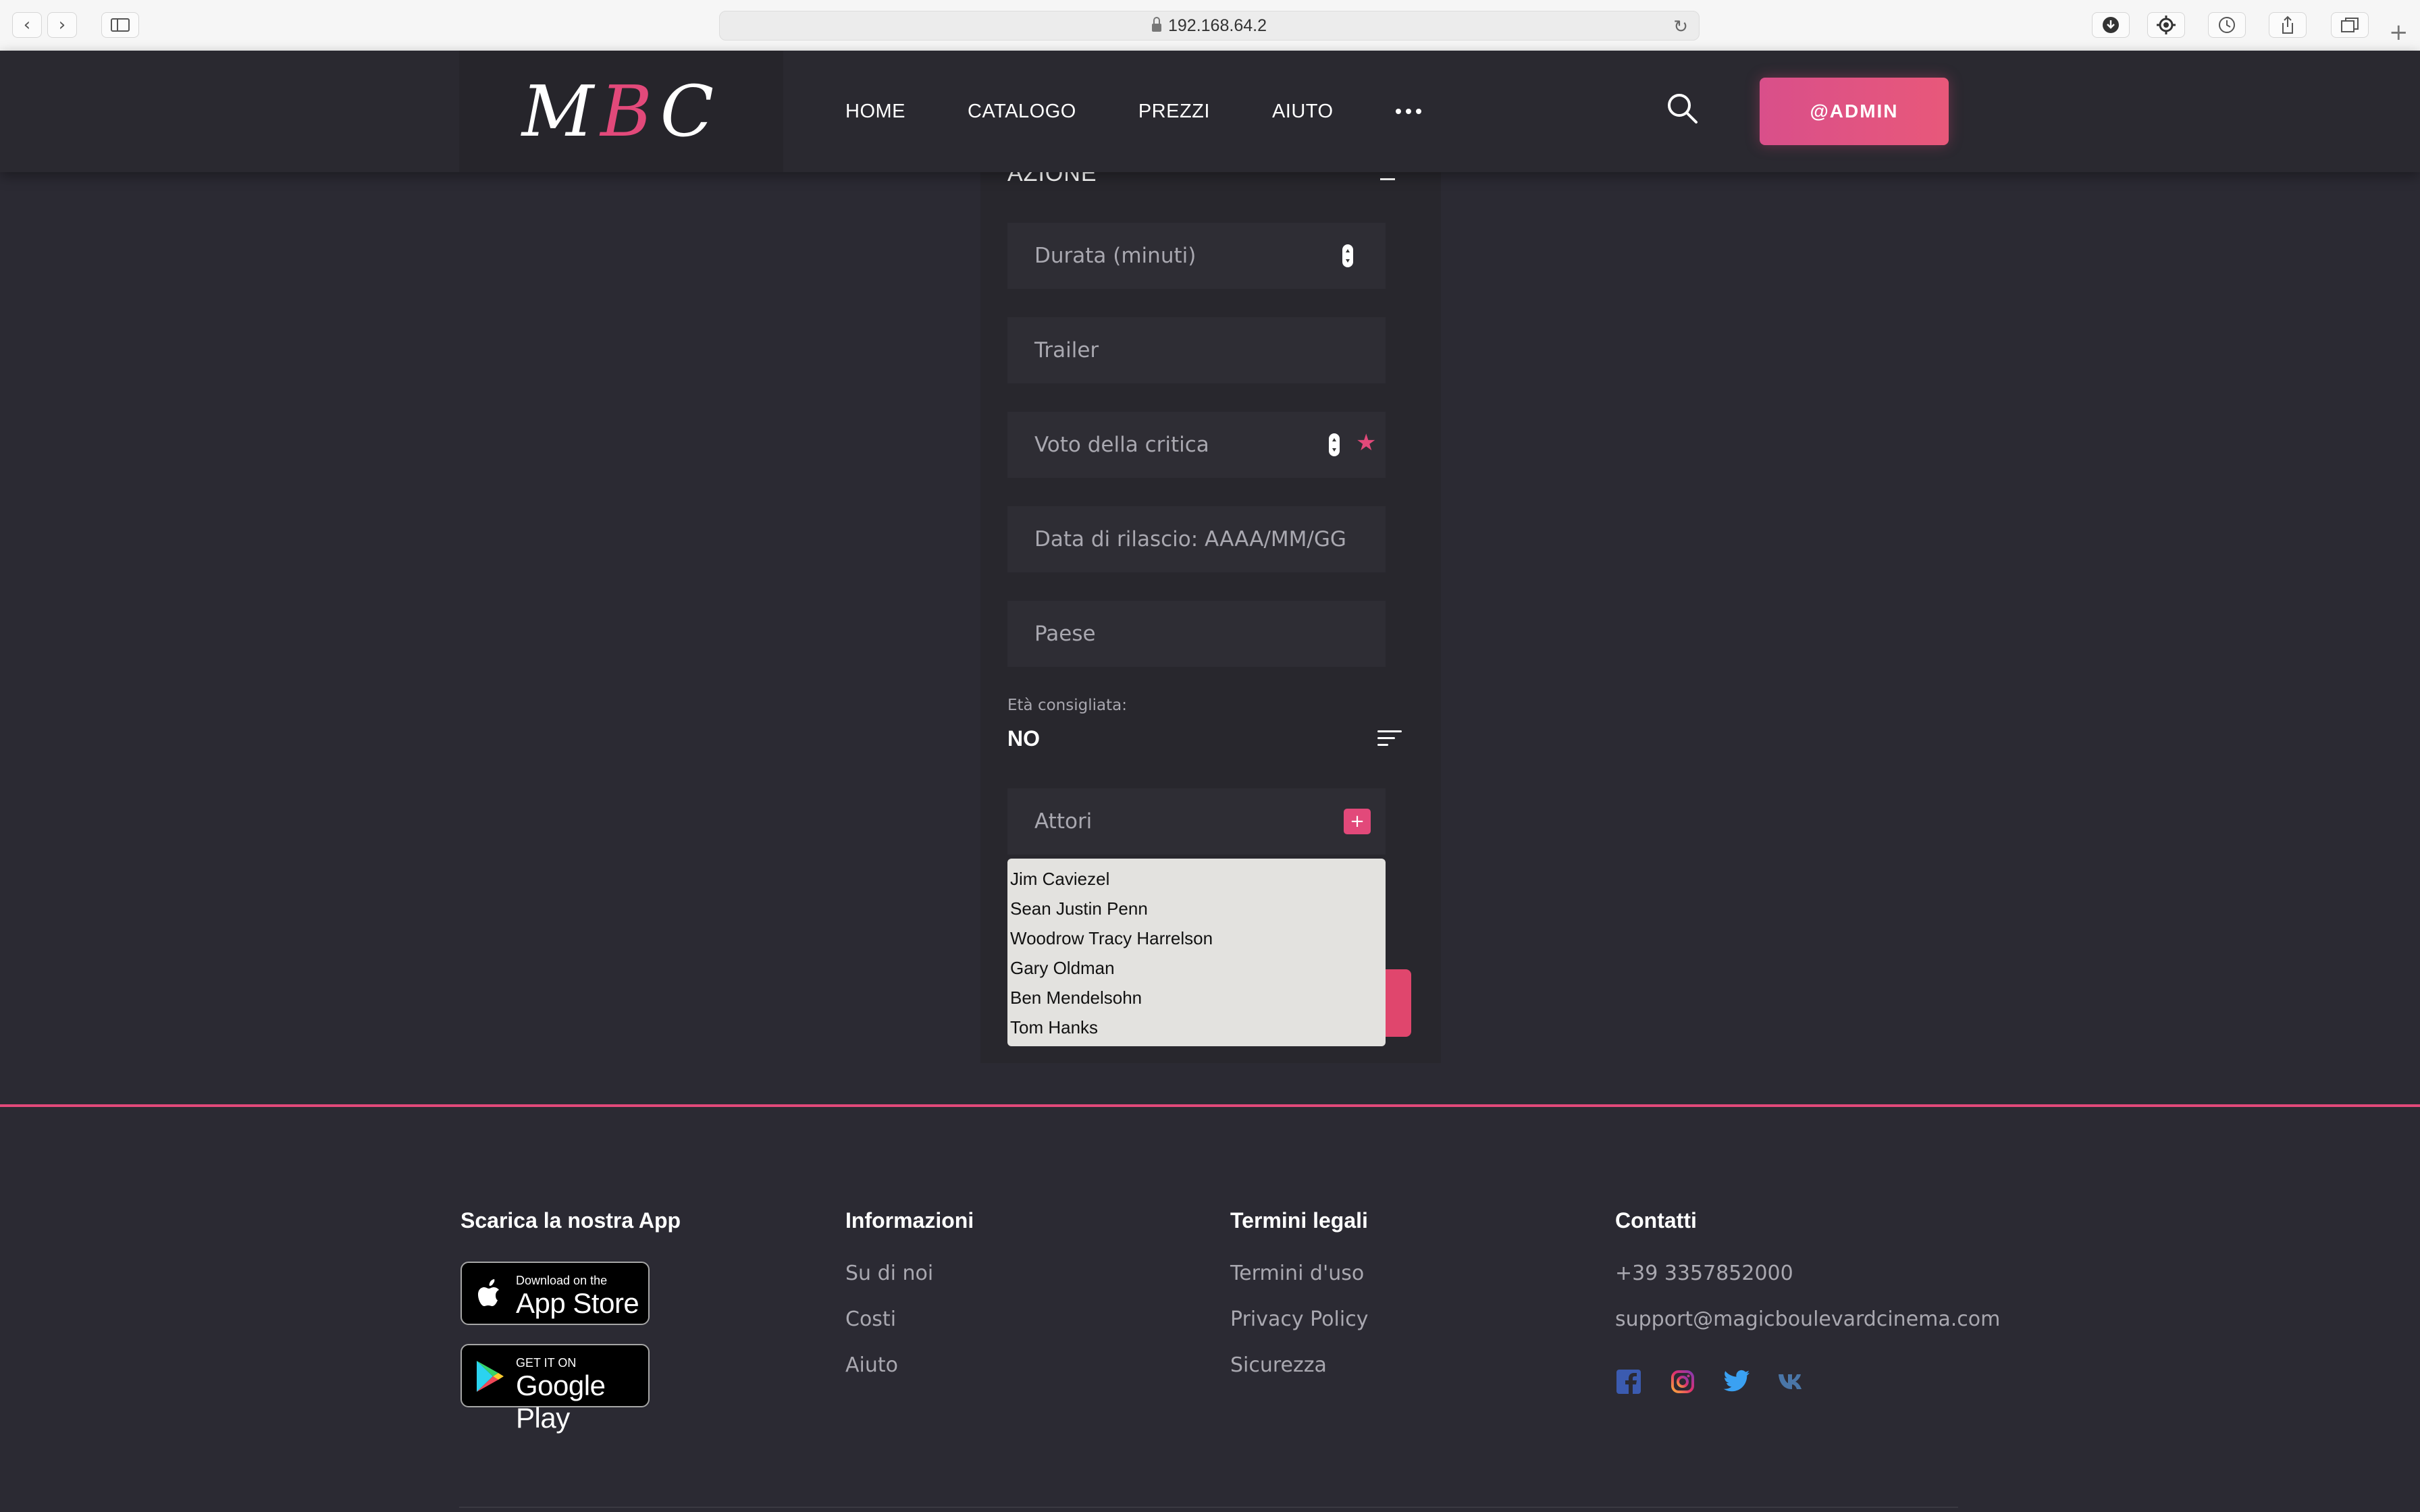  I want to click on site-header: MBC HOME CATALOGO PREZZI AIUTO @ADMIN, so click(1210, 111).